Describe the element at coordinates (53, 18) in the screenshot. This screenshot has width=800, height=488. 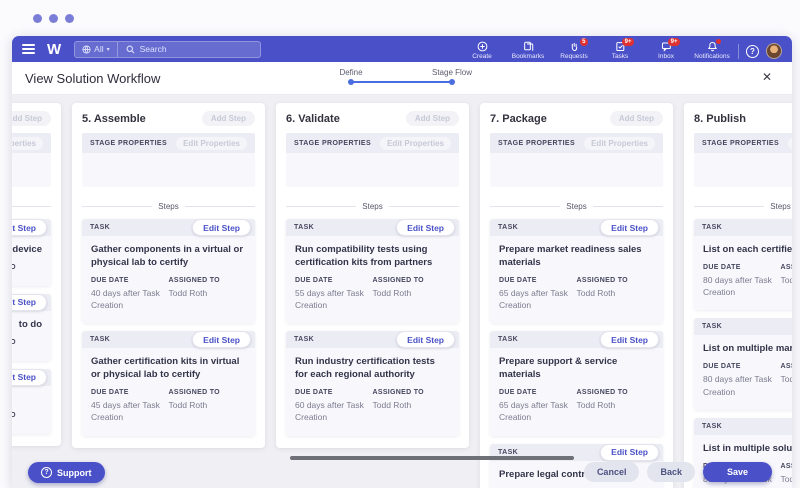
I see `window-controls` at that location.